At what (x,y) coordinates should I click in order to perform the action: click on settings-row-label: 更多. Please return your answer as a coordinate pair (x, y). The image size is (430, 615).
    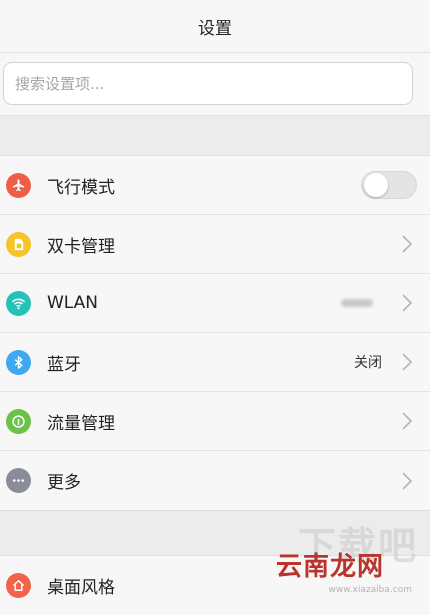
    Looking at the image, I should click on (64, 483).